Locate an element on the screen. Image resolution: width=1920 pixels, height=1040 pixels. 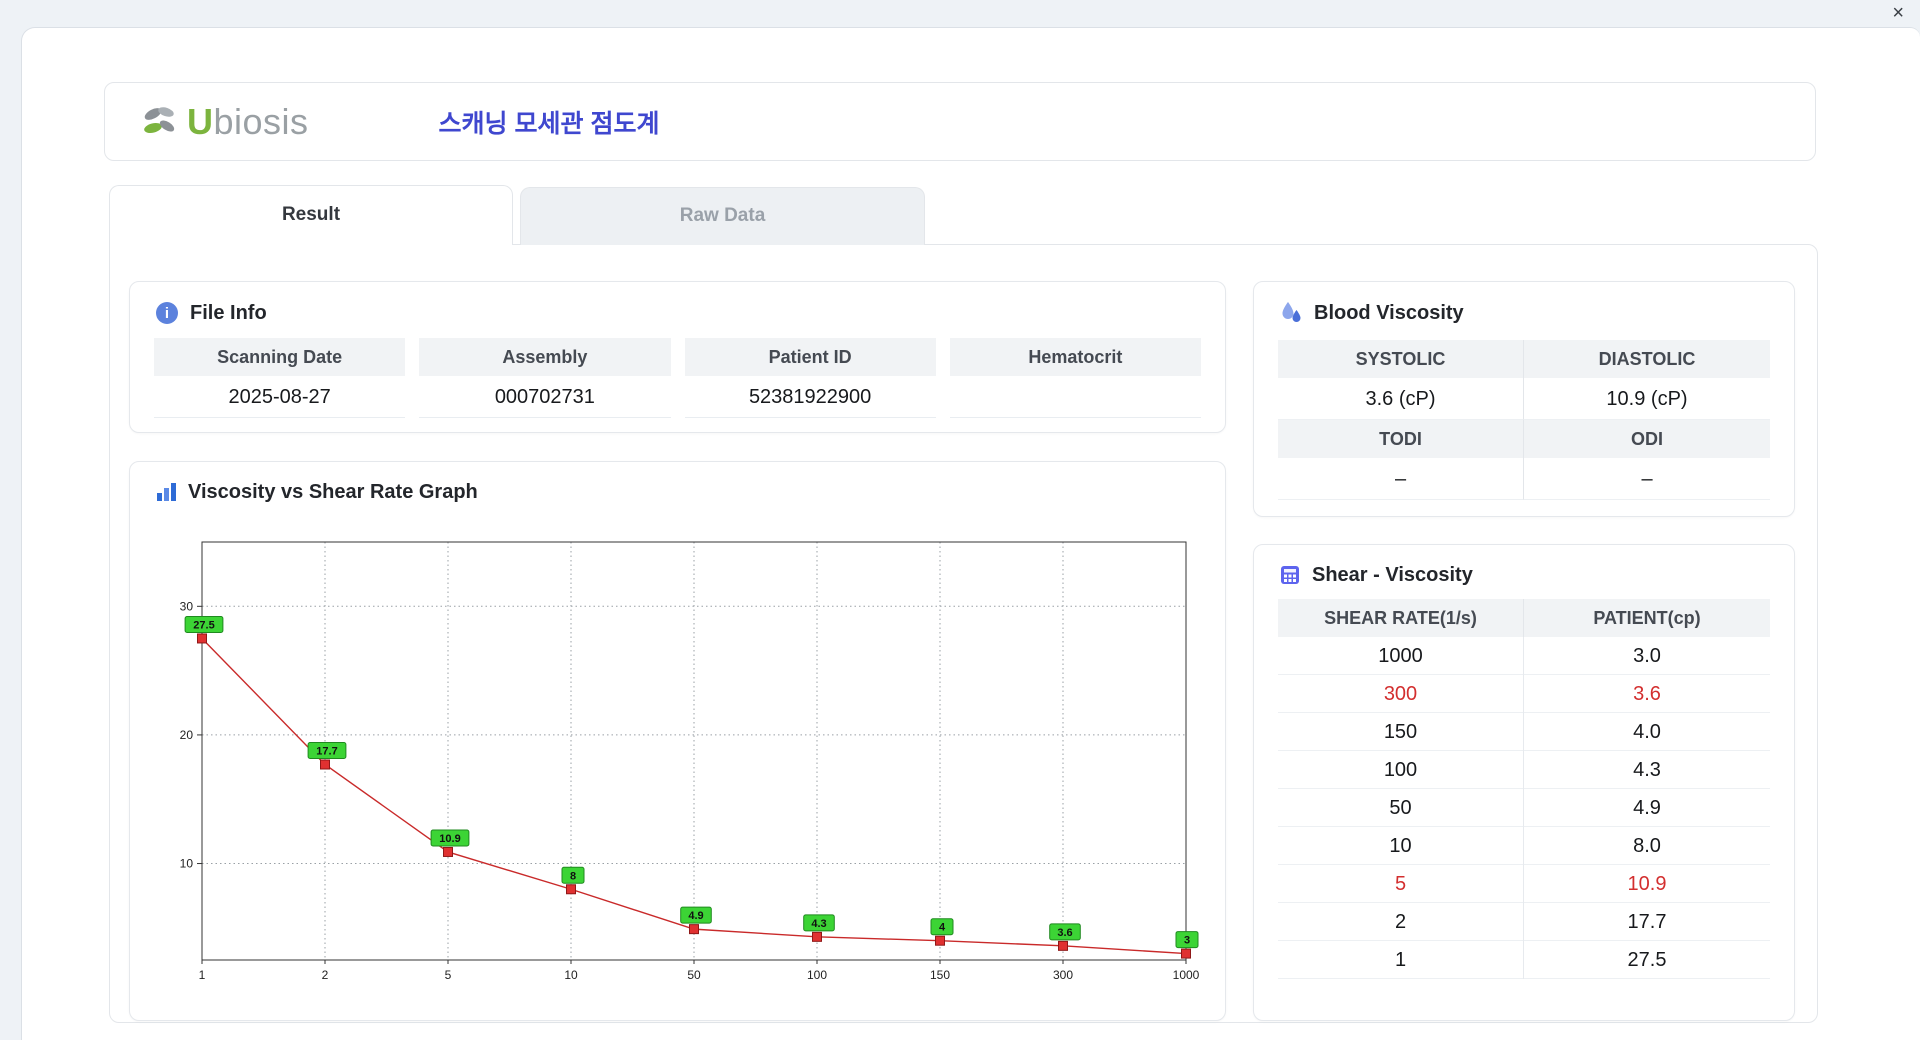
y-tick-label: 30 is located at coordinates (187, 606).